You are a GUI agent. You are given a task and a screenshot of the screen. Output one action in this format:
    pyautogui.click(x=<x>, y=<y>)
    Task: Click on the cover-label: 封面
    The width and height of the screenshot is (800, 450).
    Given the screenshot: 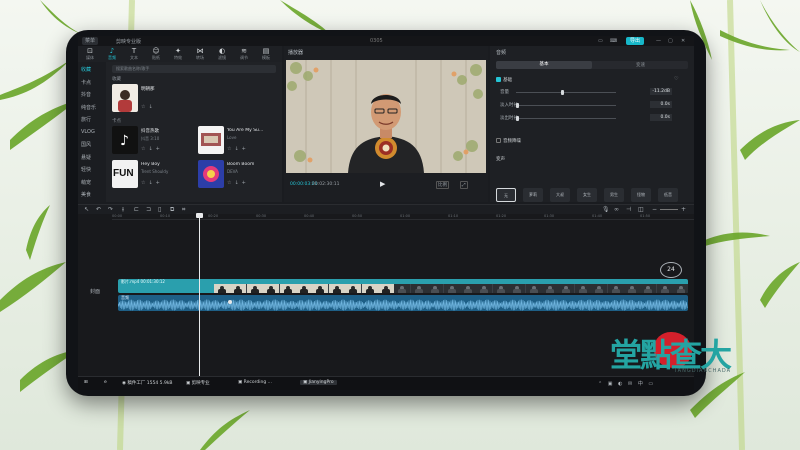 What is the action you would take?
    pyautogui.click(x=95, y=291)
    